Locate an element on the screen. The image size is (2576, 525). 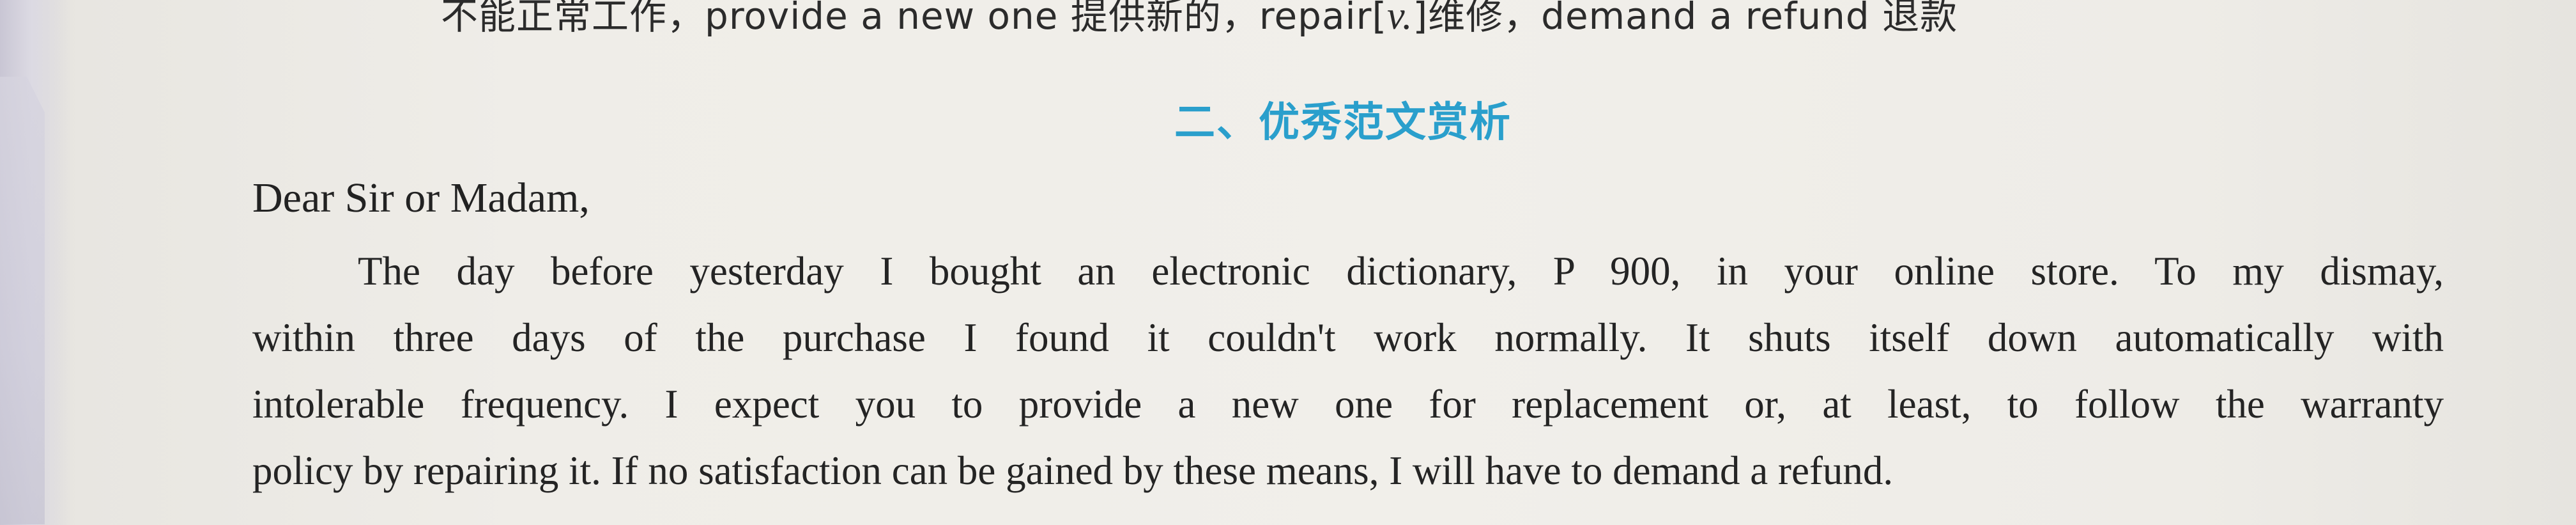
vocabulary-pos-label: v. is located at coordinates (1400, 19).